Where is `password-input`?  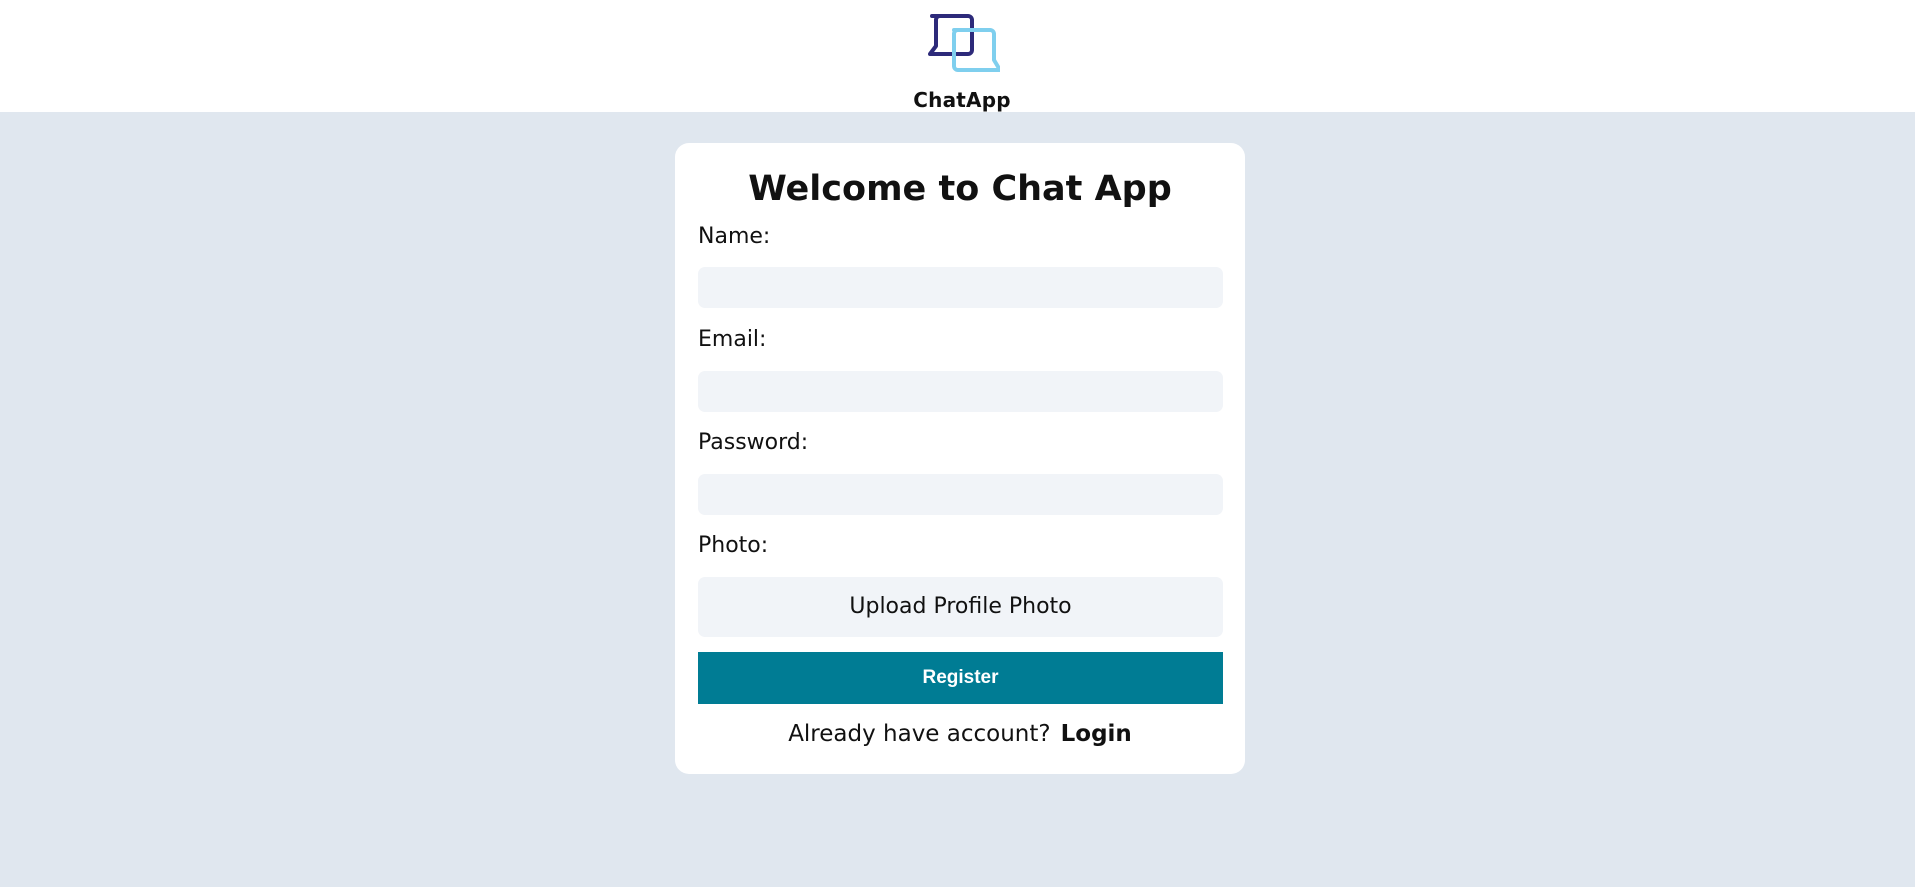
password-input is located at coordinates (960, 494).